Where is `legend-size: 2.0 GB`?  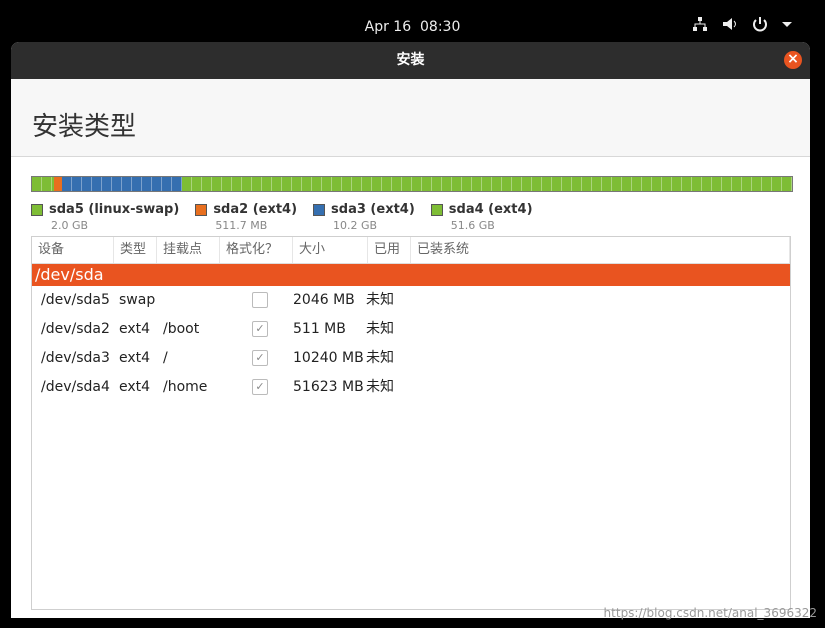 legend-size: 2.0 GB is located at coordinates (70, 225).